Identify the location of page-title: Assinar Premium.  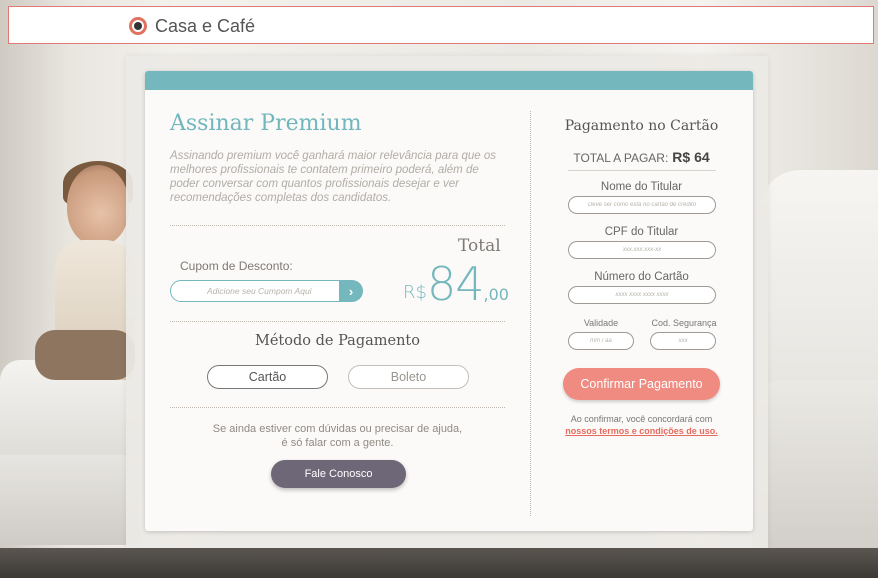
(266, 123).